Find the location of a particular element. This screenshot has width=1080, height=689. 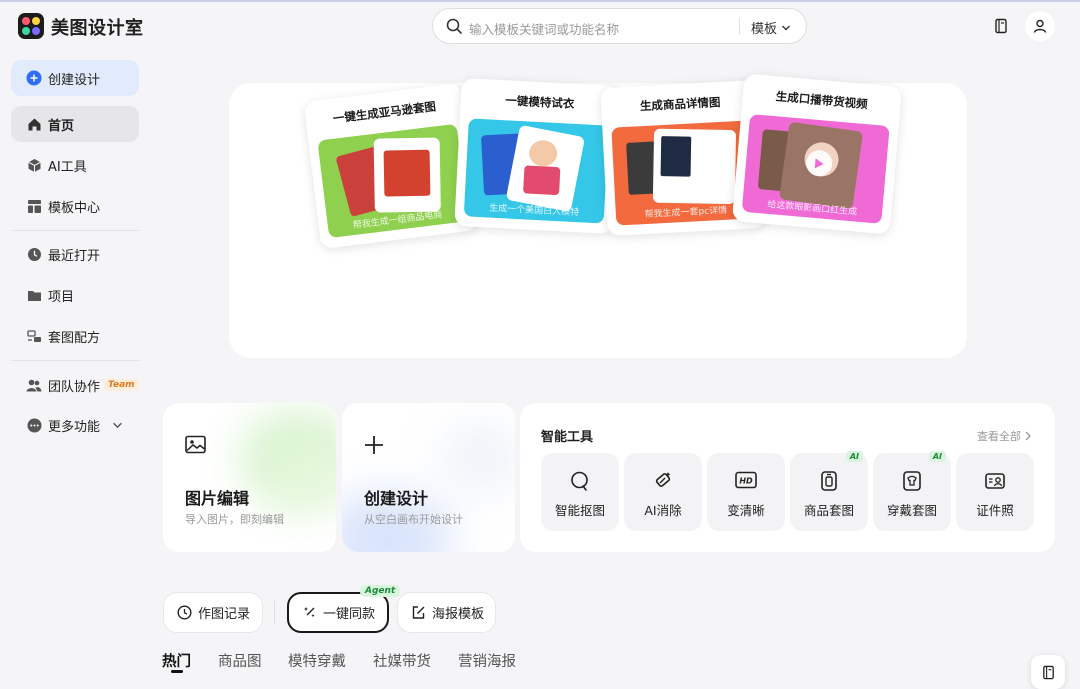

tab-social-commerce: 社媒带货 is located at coordinates (402, 660).